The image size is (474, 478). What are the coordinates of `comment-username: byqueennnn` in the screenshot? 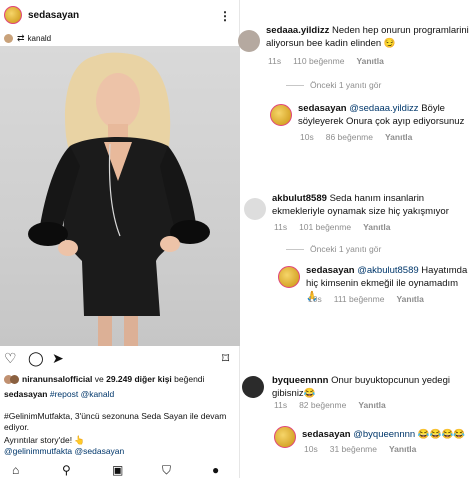 It's located at (300, 380).